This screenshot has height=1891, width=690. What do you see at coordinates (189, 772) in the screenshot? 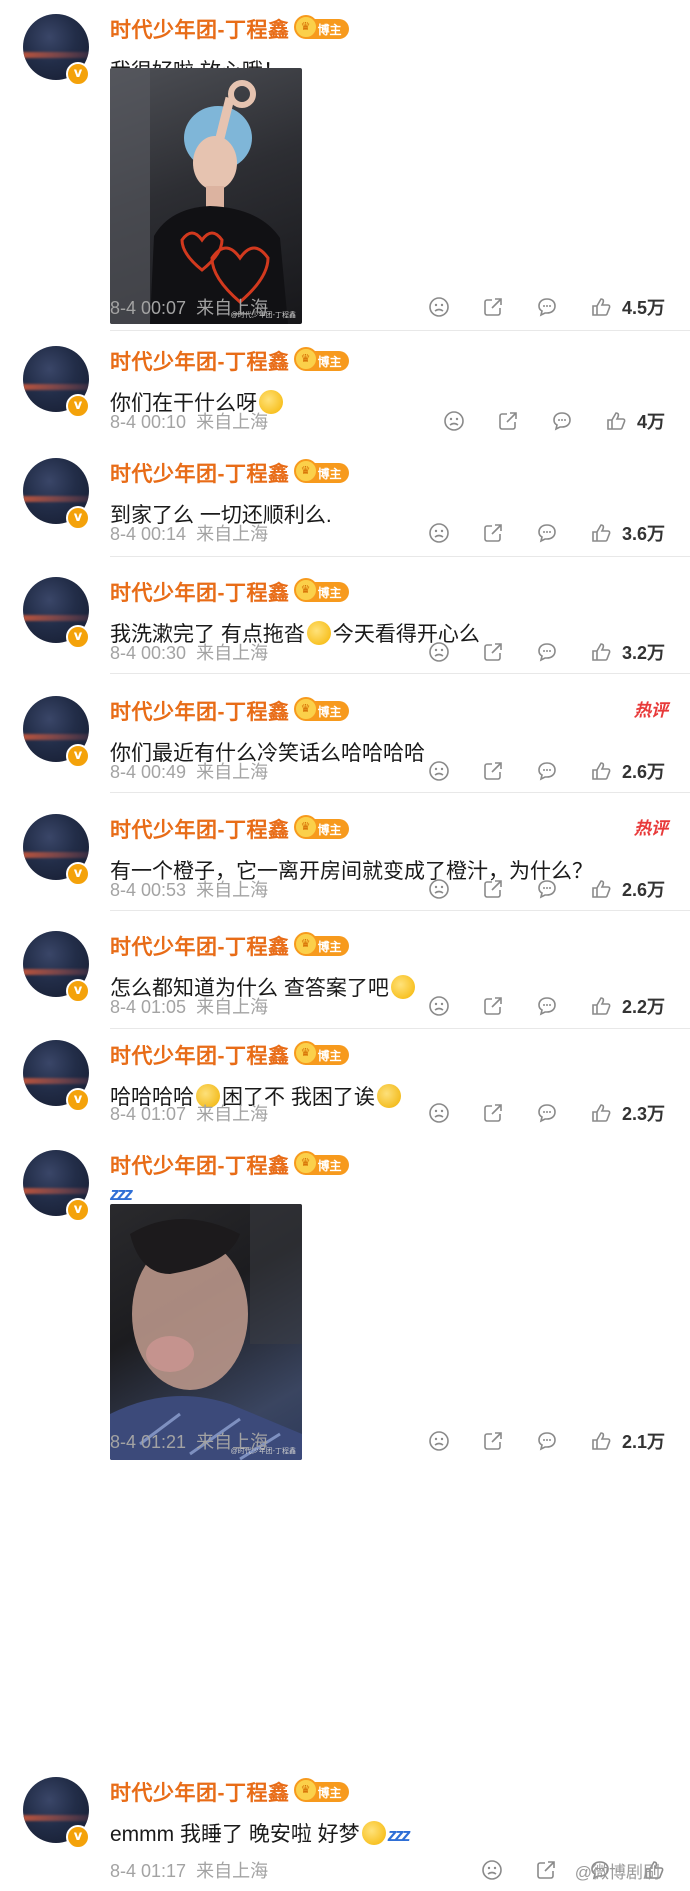
I see `comment-time: 8-4 00:49 来自上海` at bounding box center [189, 772].